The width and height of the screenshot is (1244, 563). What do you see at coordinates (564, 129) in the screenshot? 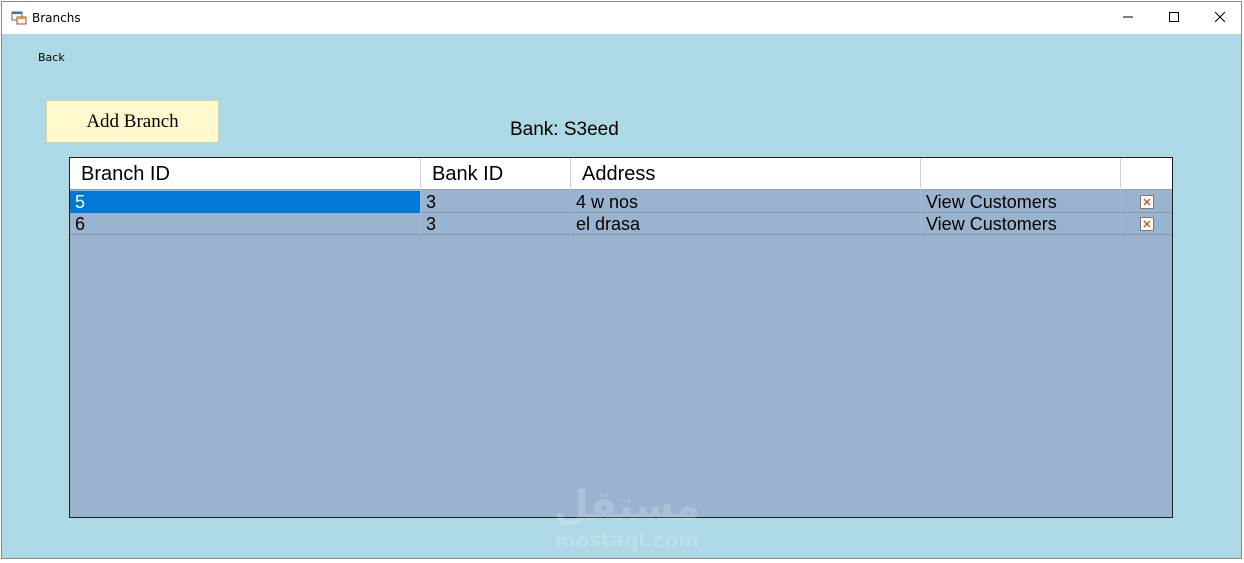
I see `bank-name-label: Bank: S3eed` at bounding box center [564, 129].